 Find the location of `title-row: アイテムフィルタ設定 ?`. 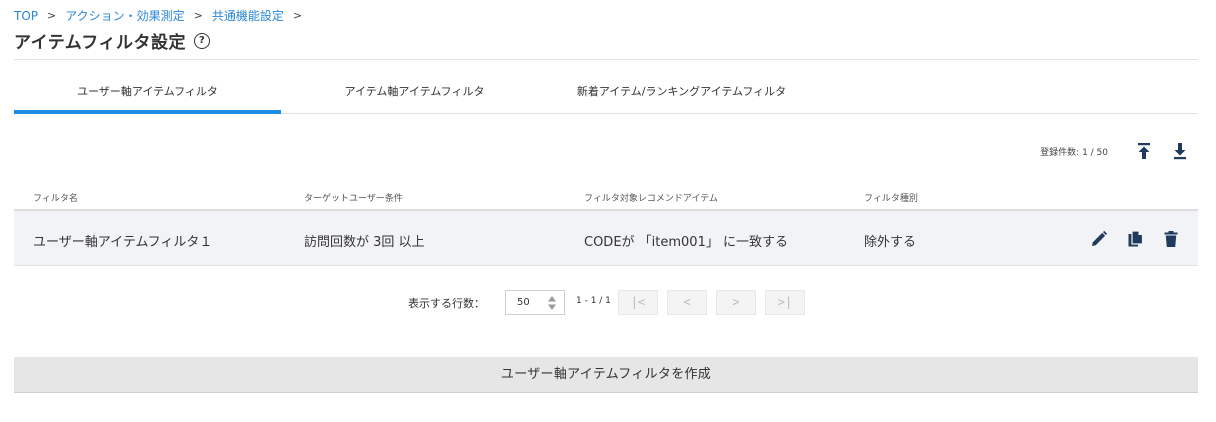

title-row: アイテムフィルタ設定 ? is located at coordinates (112, 40).